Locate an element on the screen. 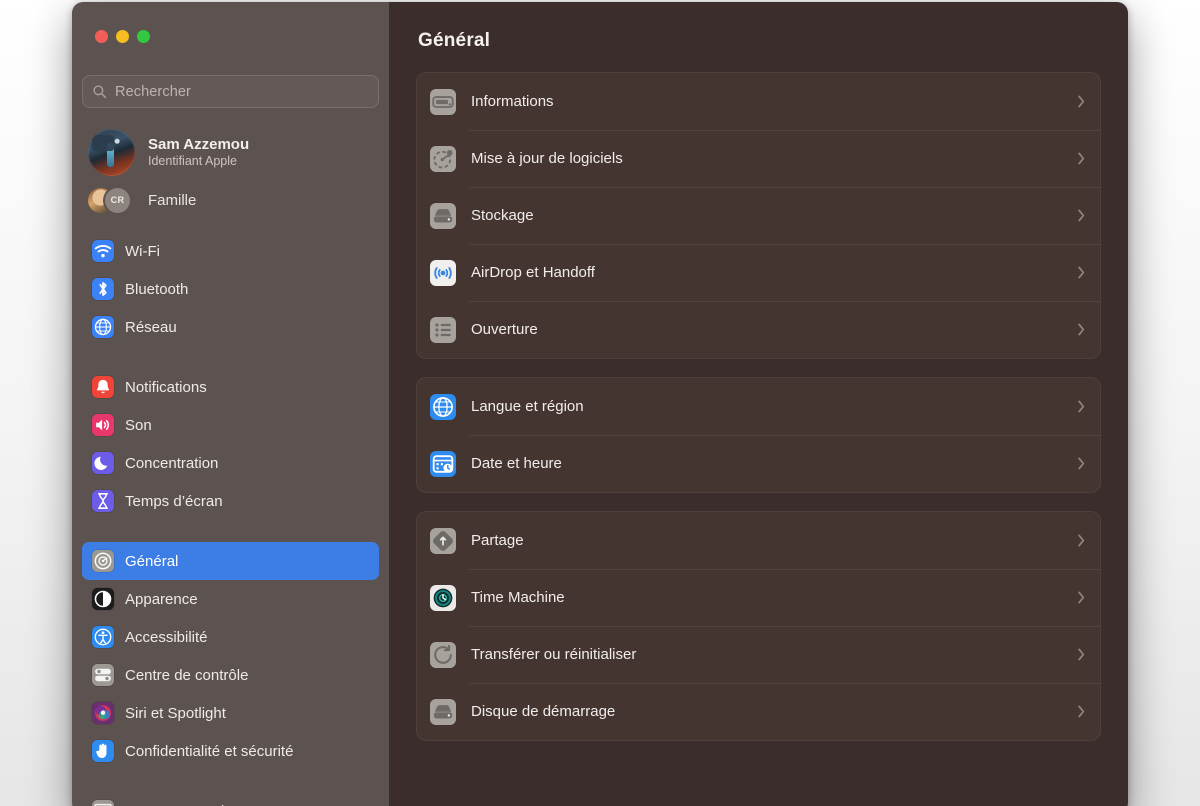 The image size is (1200, 806). date-time-icon is located at coordinates (443, 463).